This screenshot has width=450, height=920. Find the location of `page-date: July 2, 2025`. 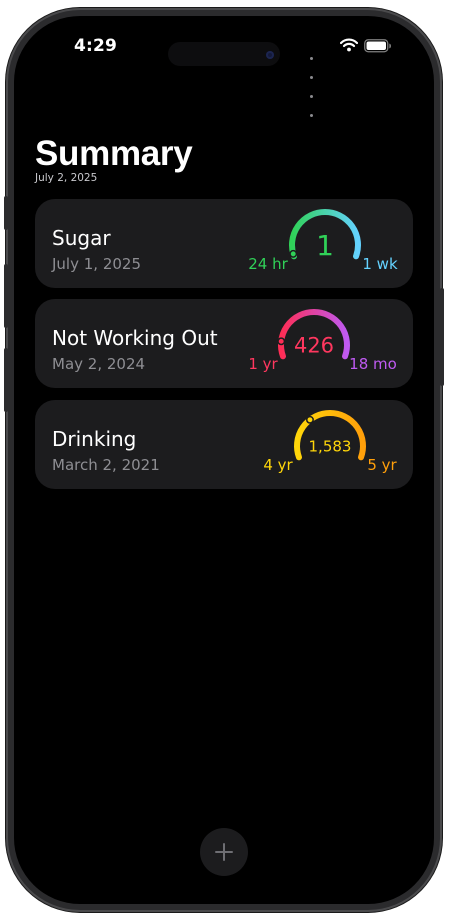

page-date: July 2, 2025 is located at coordinates (66, 178).